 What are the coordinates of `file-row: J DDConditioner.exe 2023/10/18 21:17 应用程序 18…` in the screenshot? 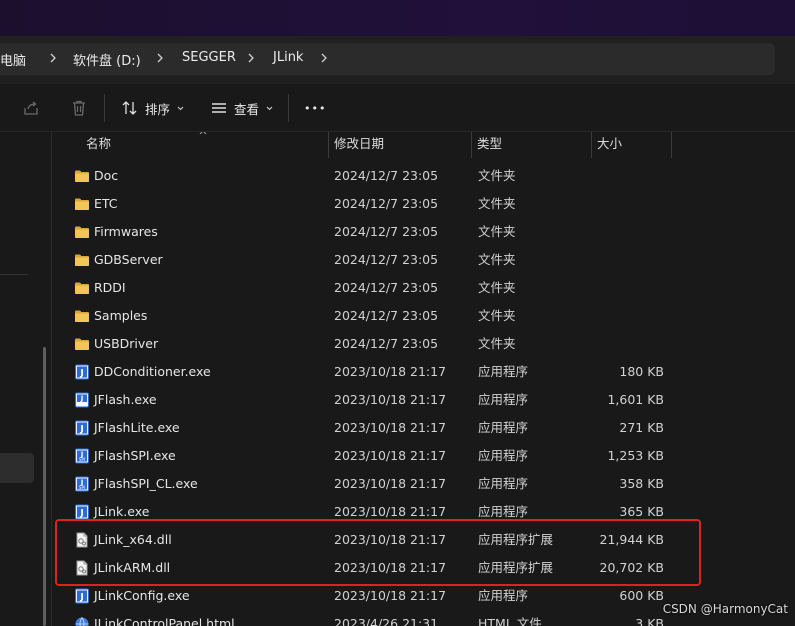 It's located at (424, 372).